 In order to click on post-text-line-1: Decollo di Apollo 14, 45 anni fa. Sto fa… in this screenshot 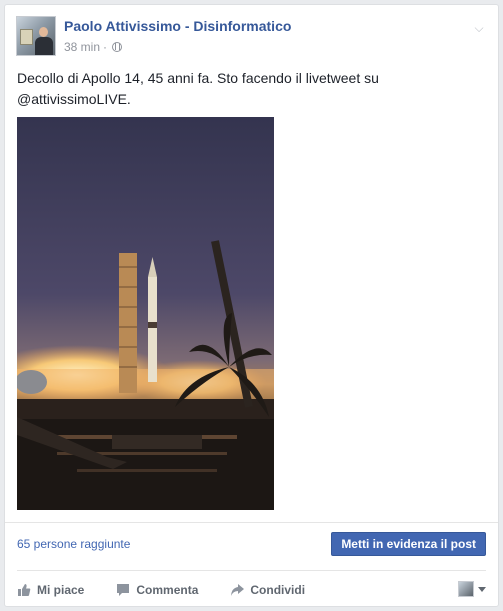, I will do `click(198, 78)`.